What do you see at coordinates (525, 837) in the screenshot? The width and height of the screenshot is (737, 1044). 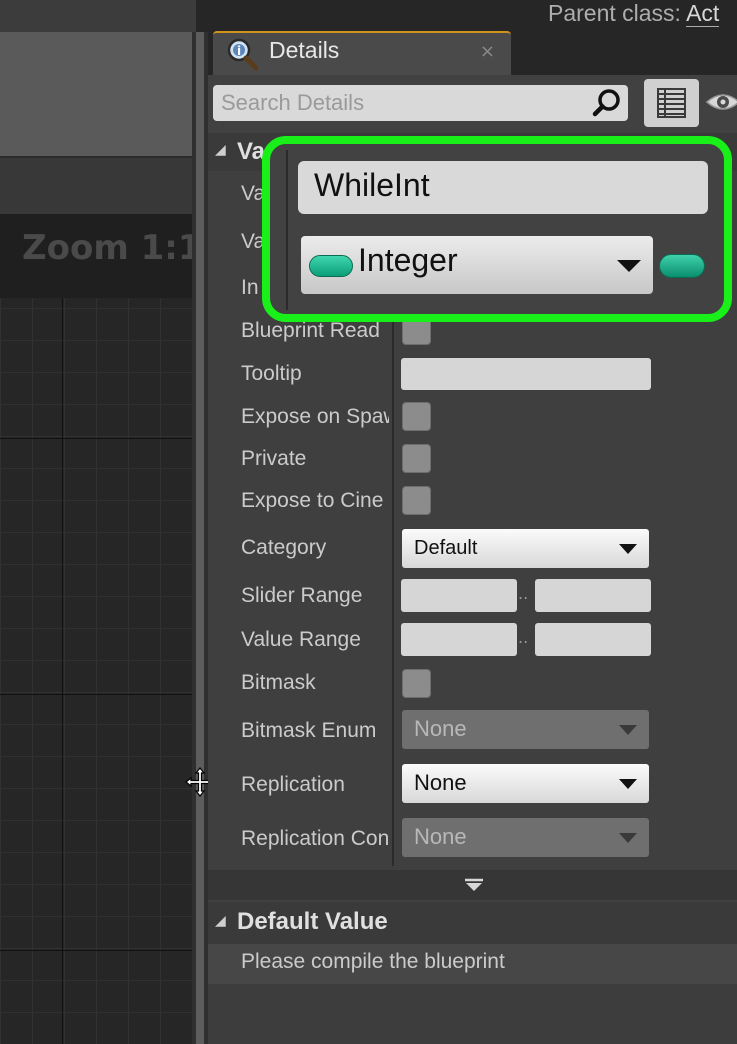 I see `replication-condition-dropdown: None` at bounding box center [525, 837].